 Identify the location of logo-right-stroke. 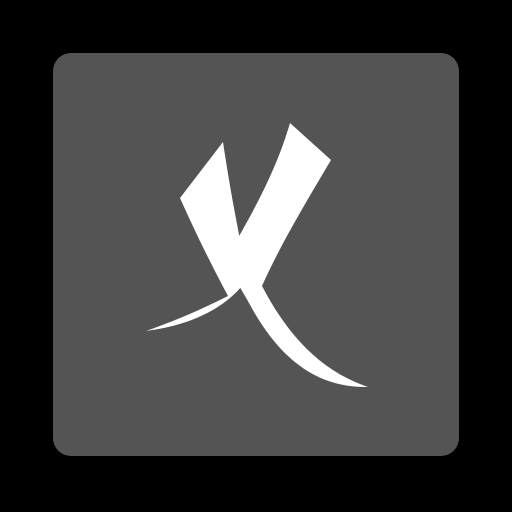
(296, 255).